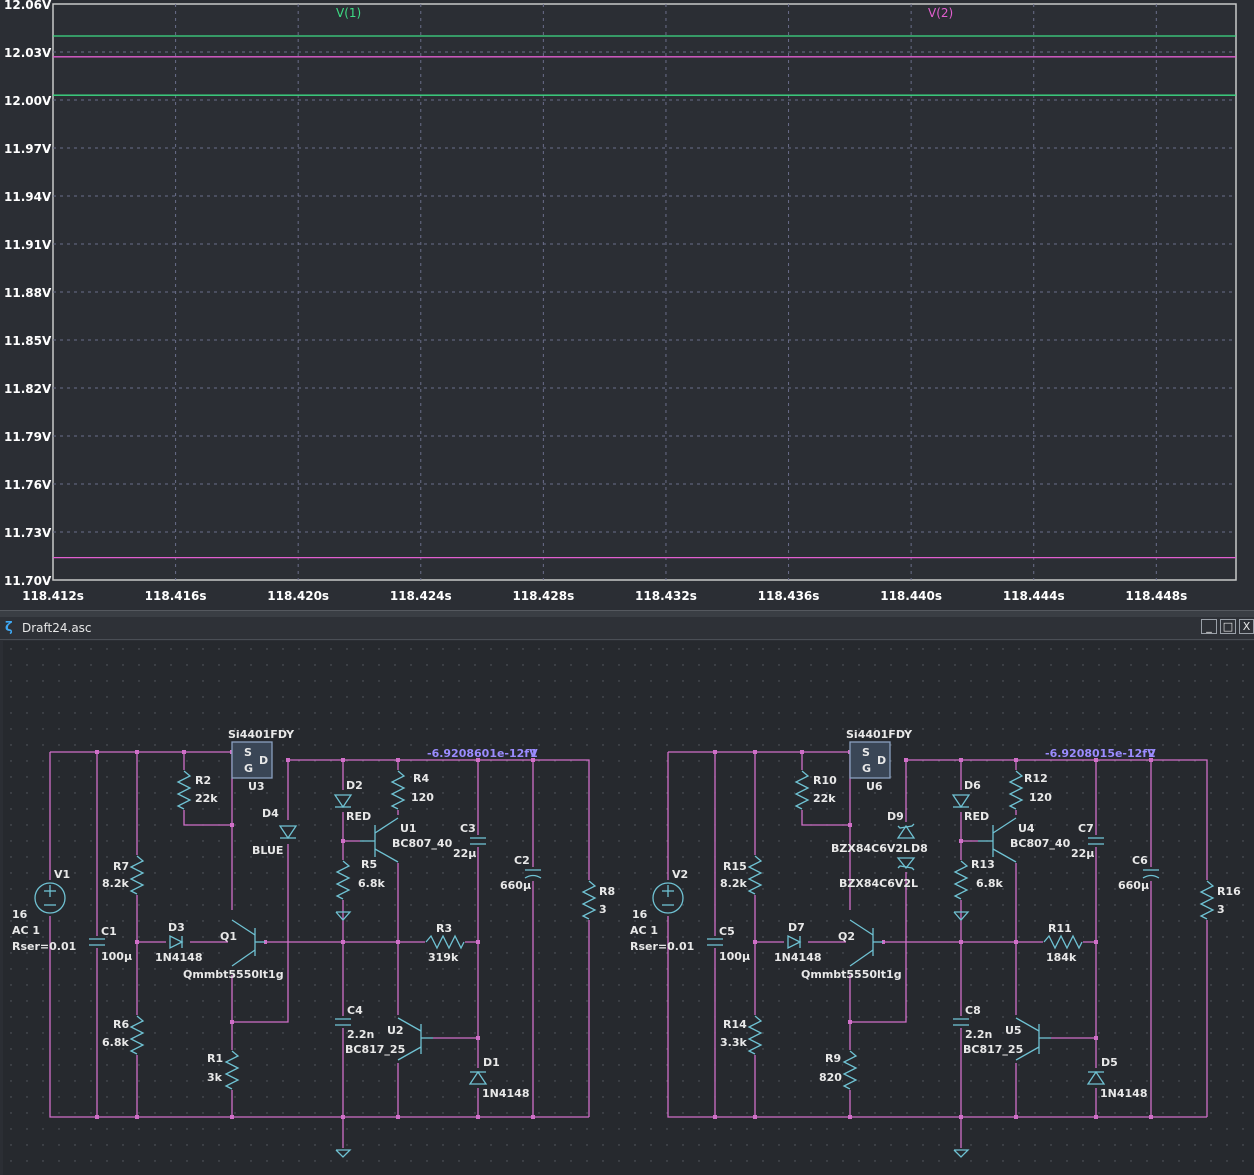 The width and height of the screenshot is (1254, 1175). Describe the element at coordinates (267, 850) in the screenshot. I see `label-d4-val: BLUE` at that location.